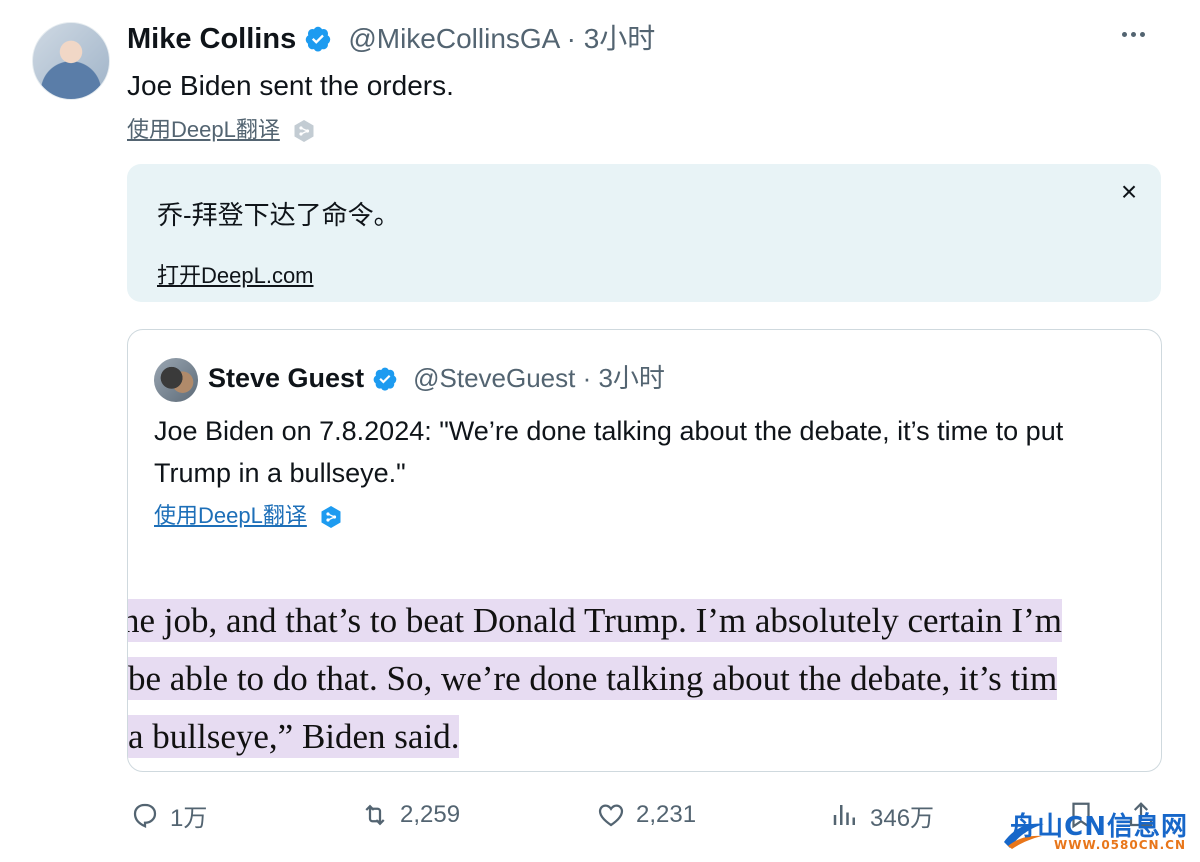 This screenshot has width=1200, height=862. Describe the element at coordinates (286, 378) in the screenshot. I see `quoted-author-name: Steve Guest` at that location.